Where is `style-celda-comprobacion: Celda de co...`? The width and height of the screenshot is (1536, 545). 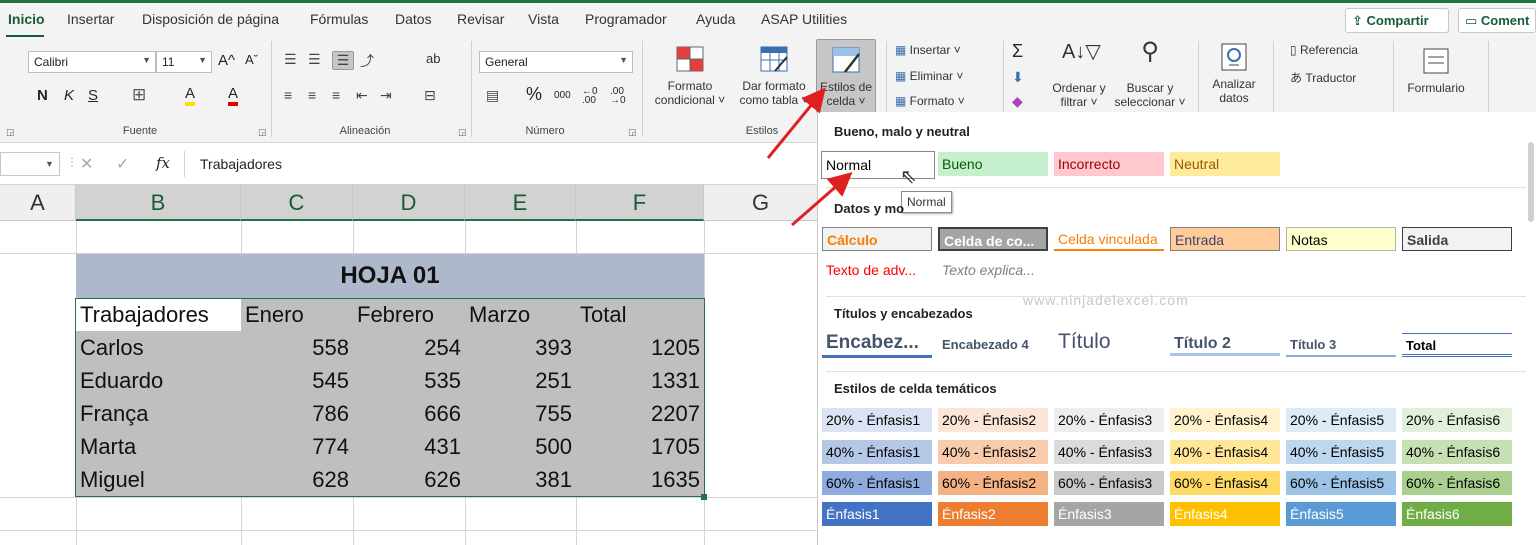 style-celda-comprobacion: Celda de co... is located at coordinates (993, 239).